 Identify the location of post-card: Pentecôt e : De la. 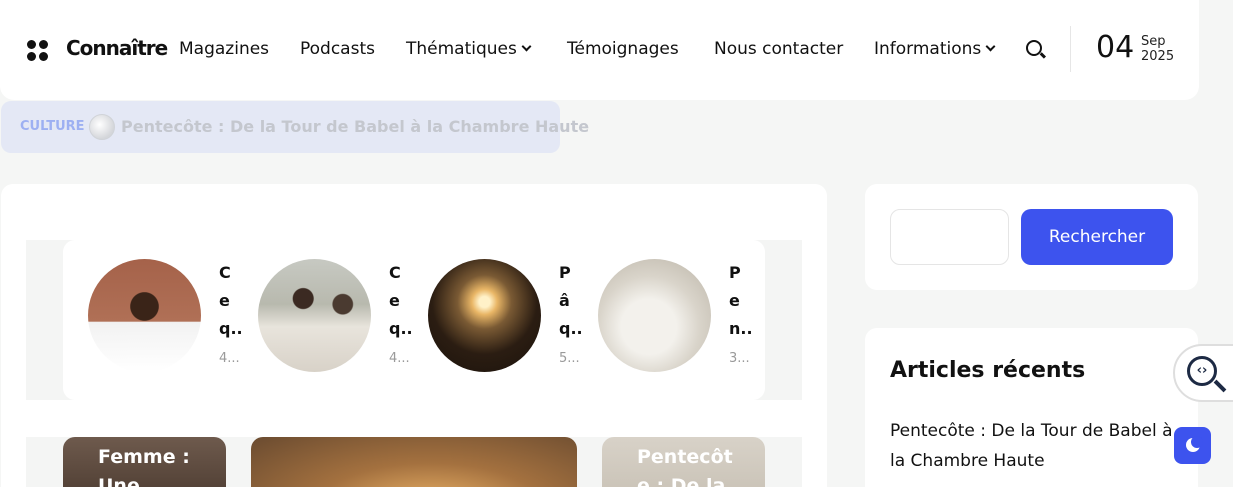
(683, 462).